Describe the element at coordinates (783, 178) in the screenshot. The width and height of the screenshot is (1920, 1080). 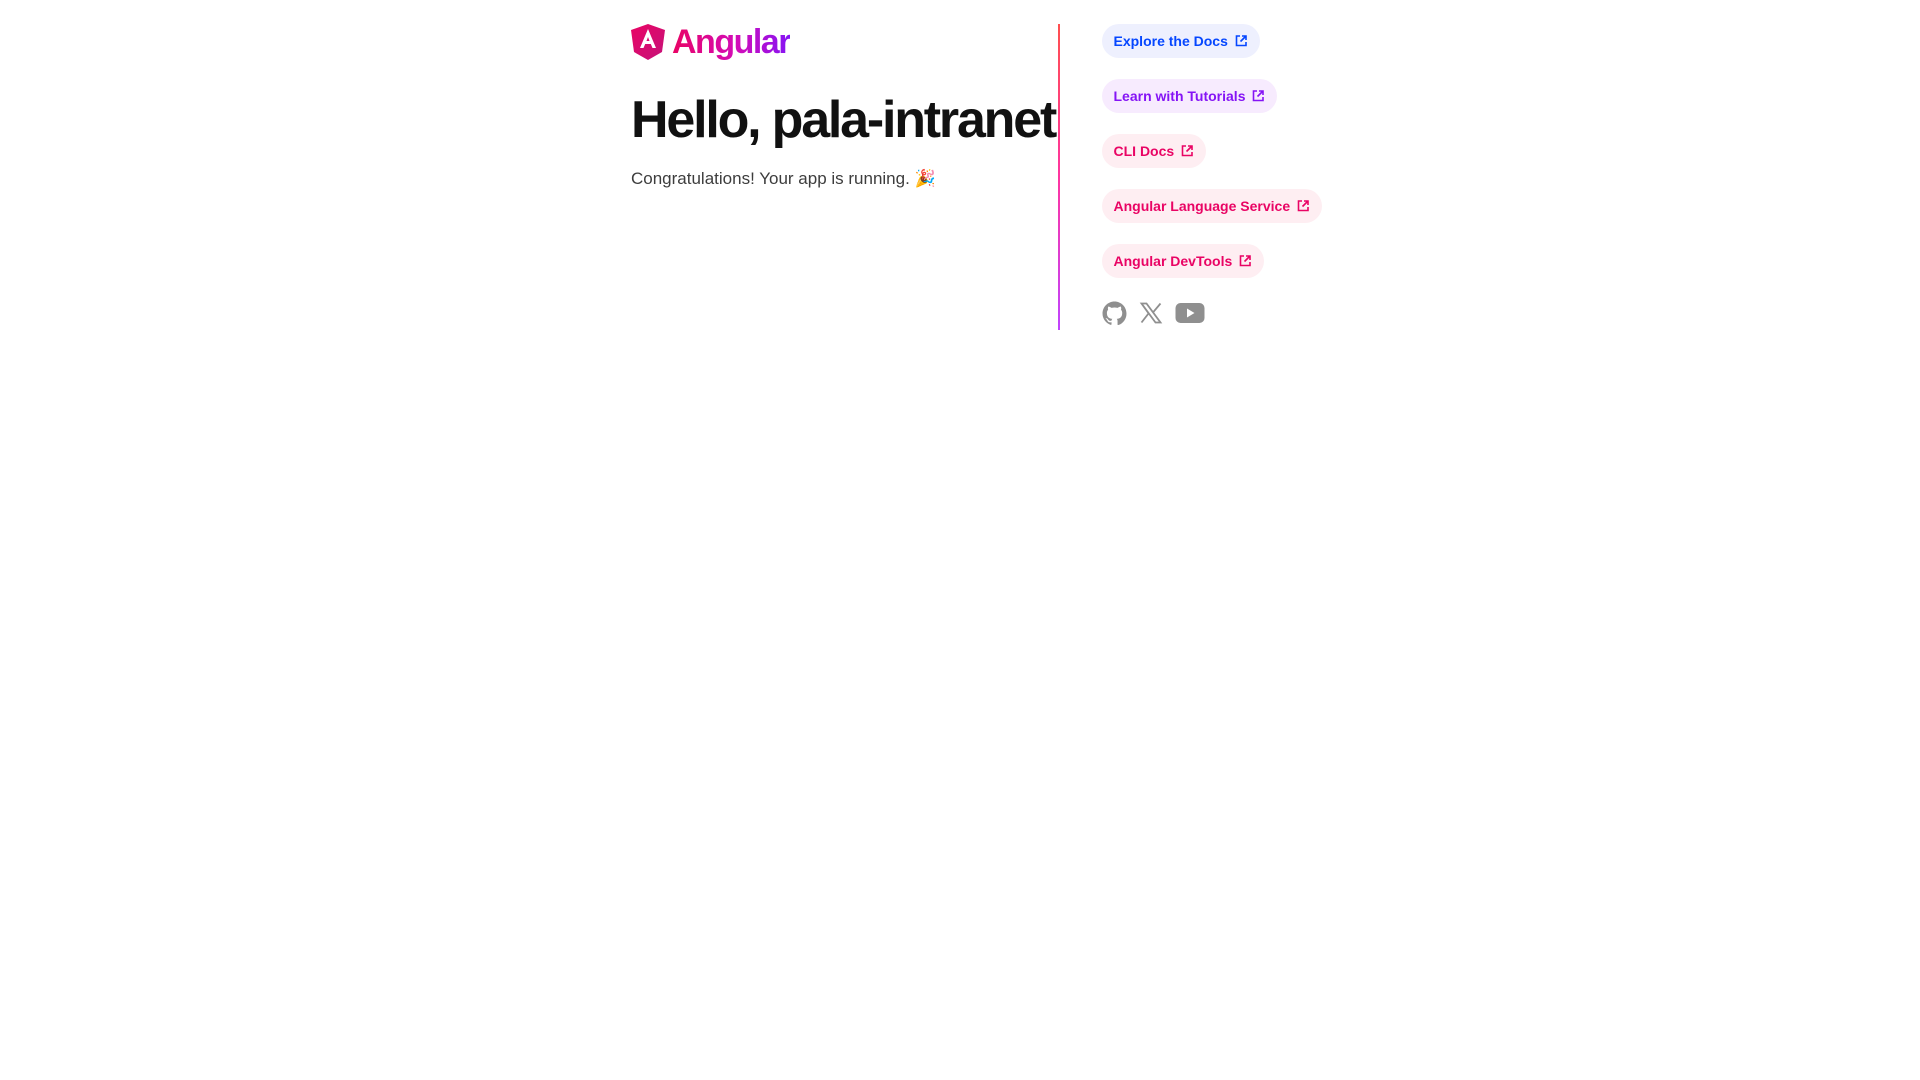
I see `subtitle: Congratulations! Your app is running. 🎉` at that location.